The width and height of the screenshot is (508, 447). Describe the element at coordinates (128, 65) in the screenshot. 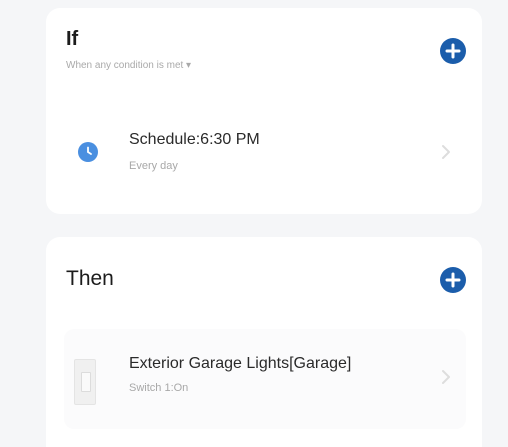

I see `condition-match-selector: When any condition is met ▾` at that location.